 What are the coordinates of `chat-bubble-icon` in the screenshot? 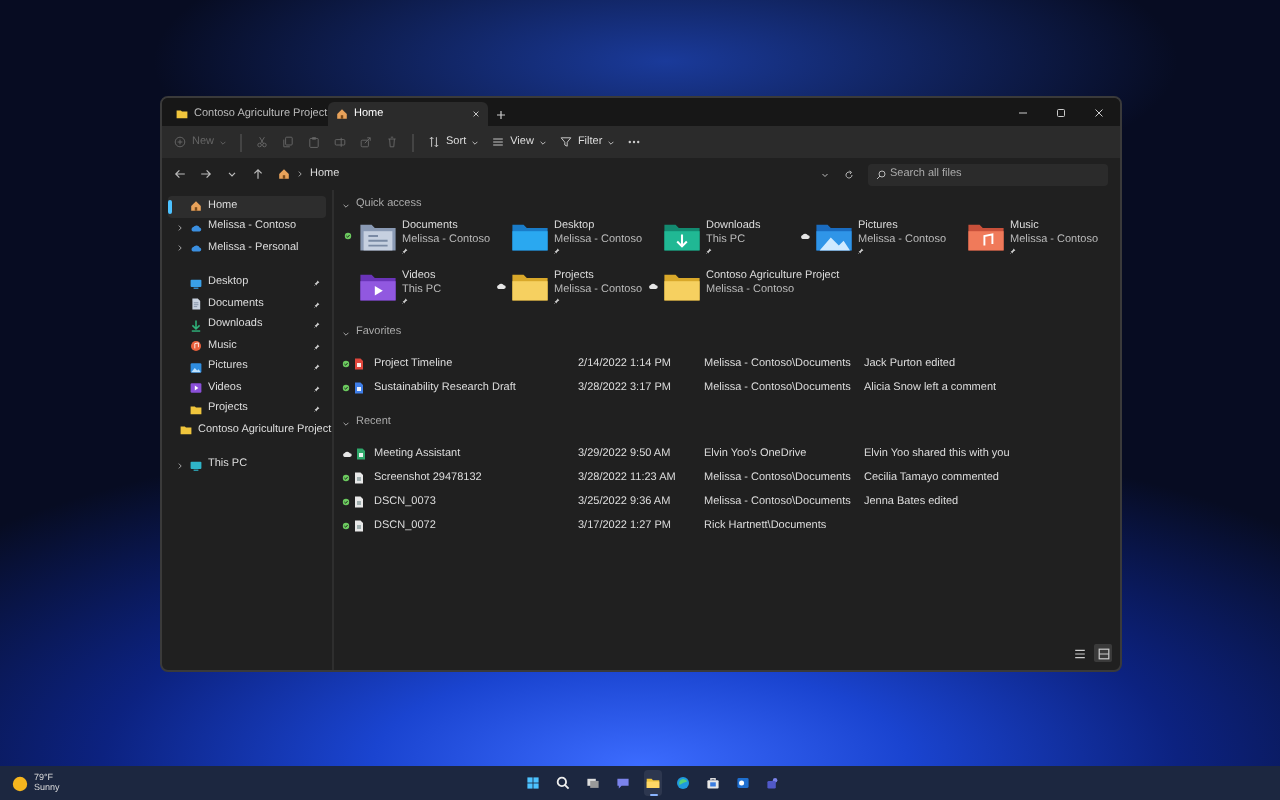 It's located at (623, 783).